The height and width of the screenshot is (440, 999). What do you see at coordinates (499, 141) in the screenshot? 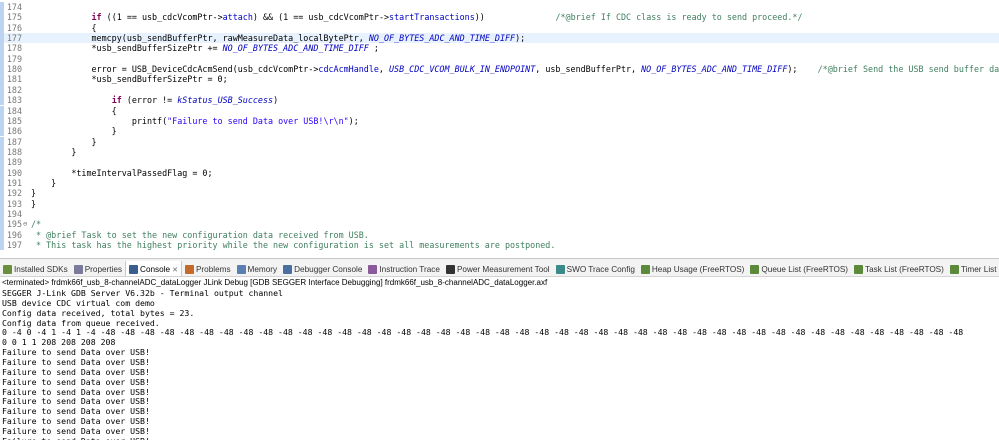
I see `code-line: 187 }` at bounding box center [499, 141].